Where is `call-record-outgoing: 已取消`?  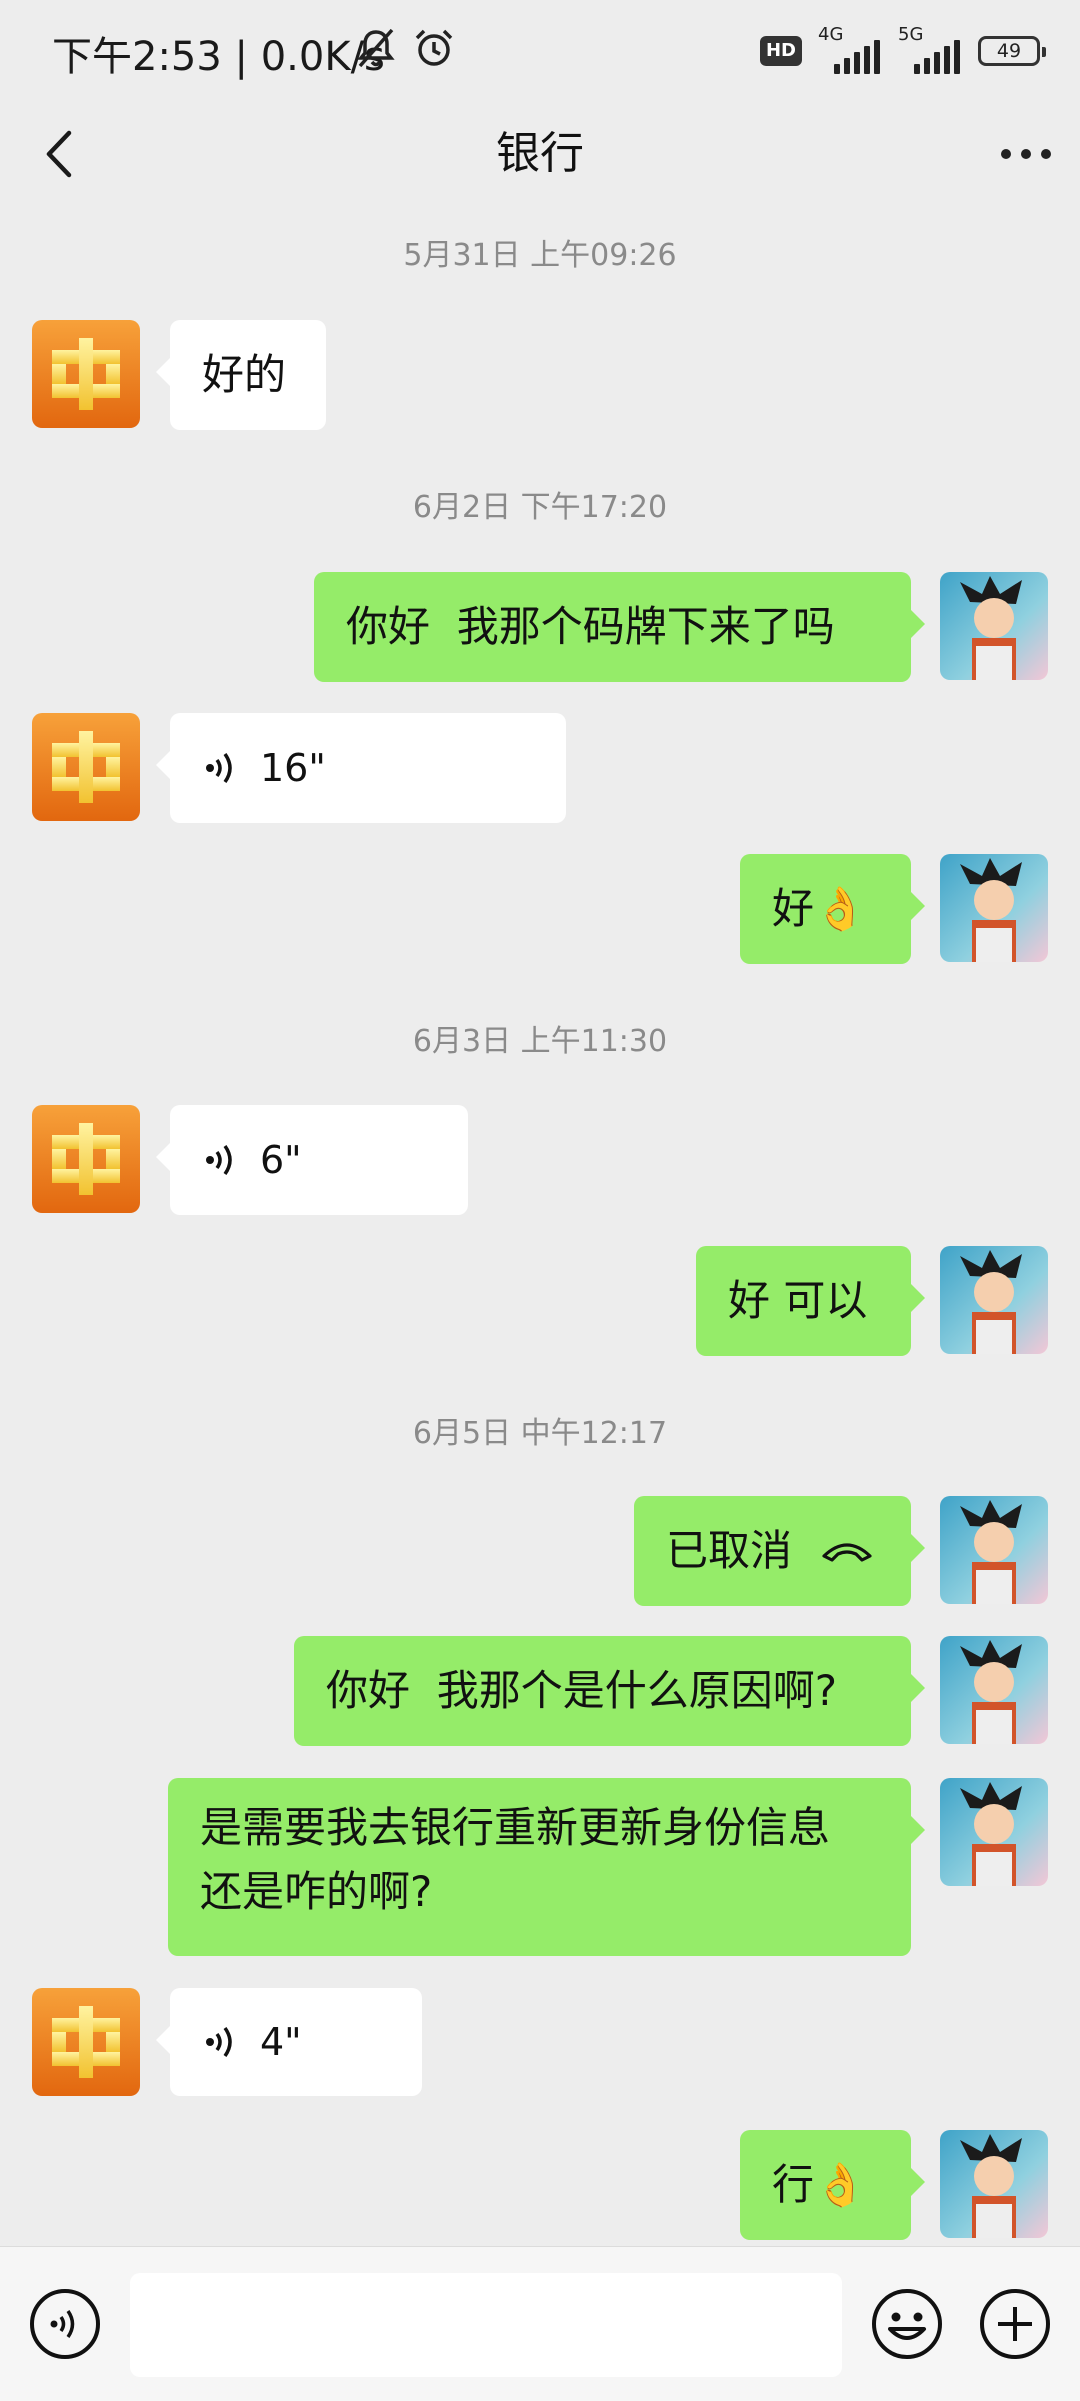 call-record-outgoing: 已取消 is located at coordinates (779, 1551).